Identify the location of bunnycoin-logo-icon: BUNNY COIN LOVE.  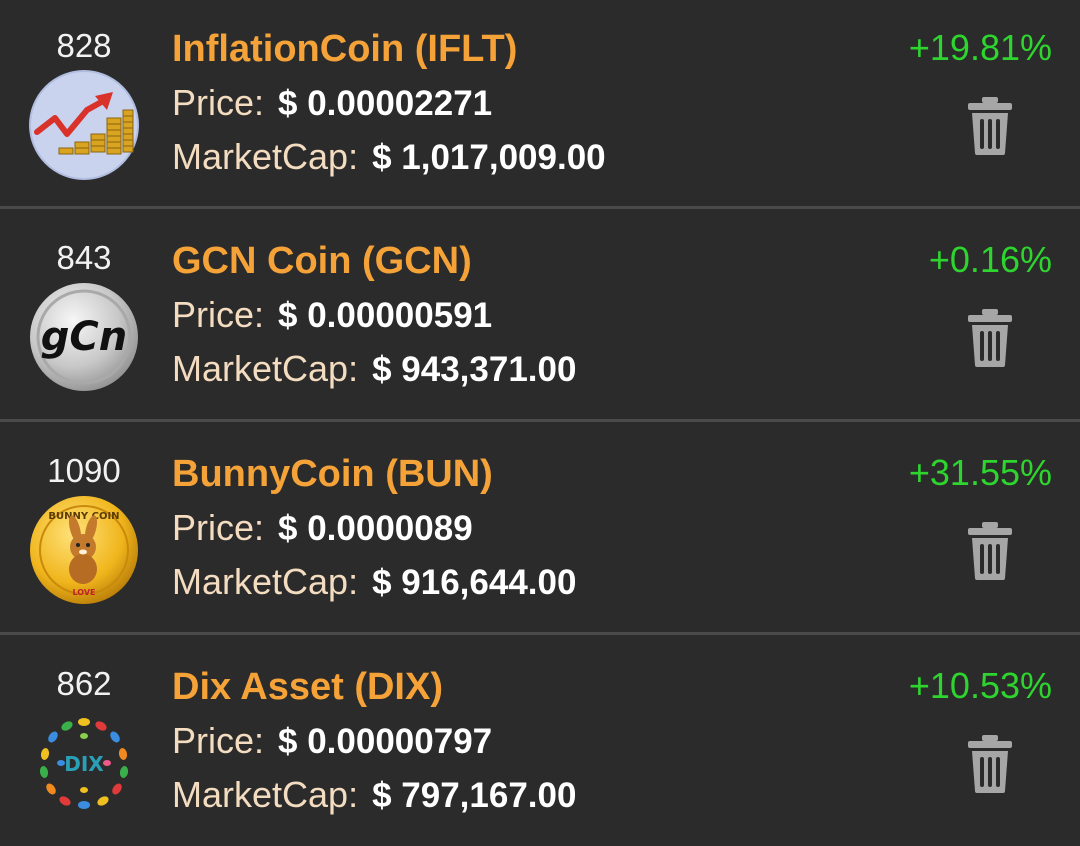
(84, 550).